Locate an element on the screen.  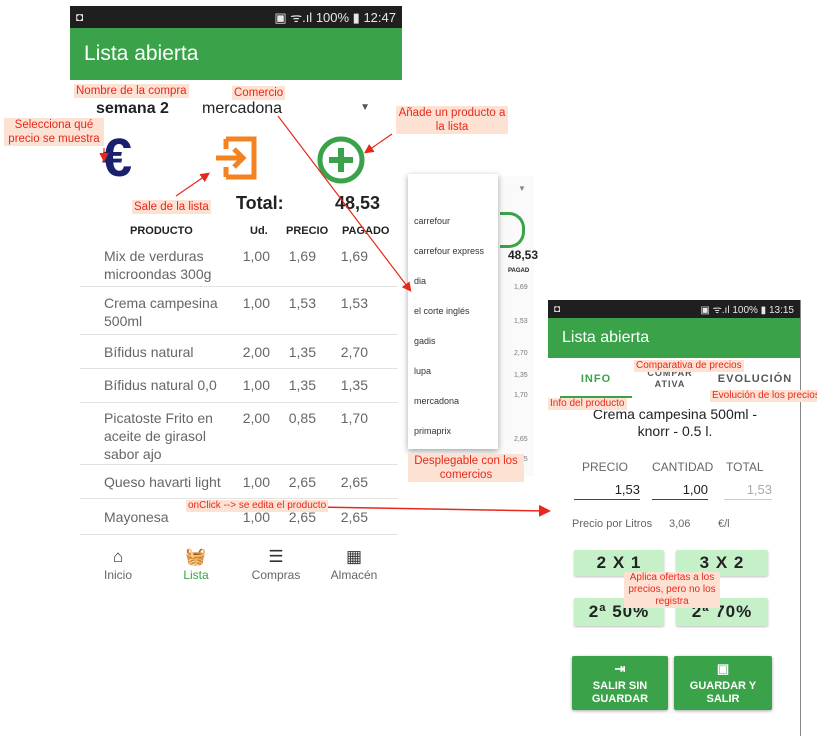
annotation-info: Info del producto is located at coordinates (587, 404).